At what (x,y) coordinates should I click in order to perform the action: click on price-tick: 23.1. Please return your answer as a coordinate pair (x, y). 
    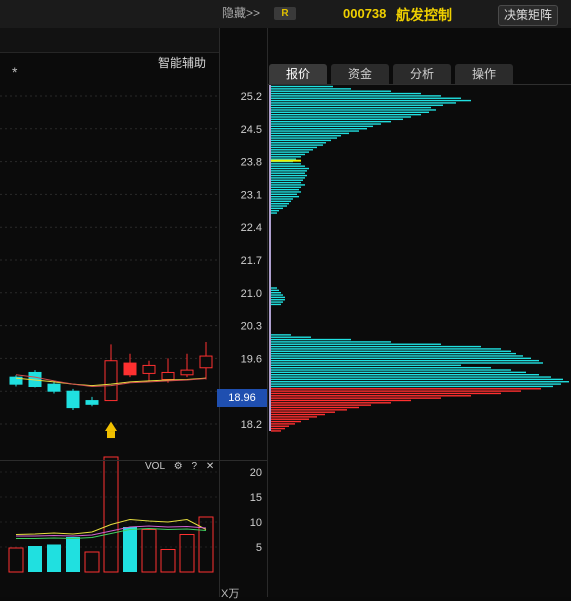
    Looking at the image, I should click on (251, 195).